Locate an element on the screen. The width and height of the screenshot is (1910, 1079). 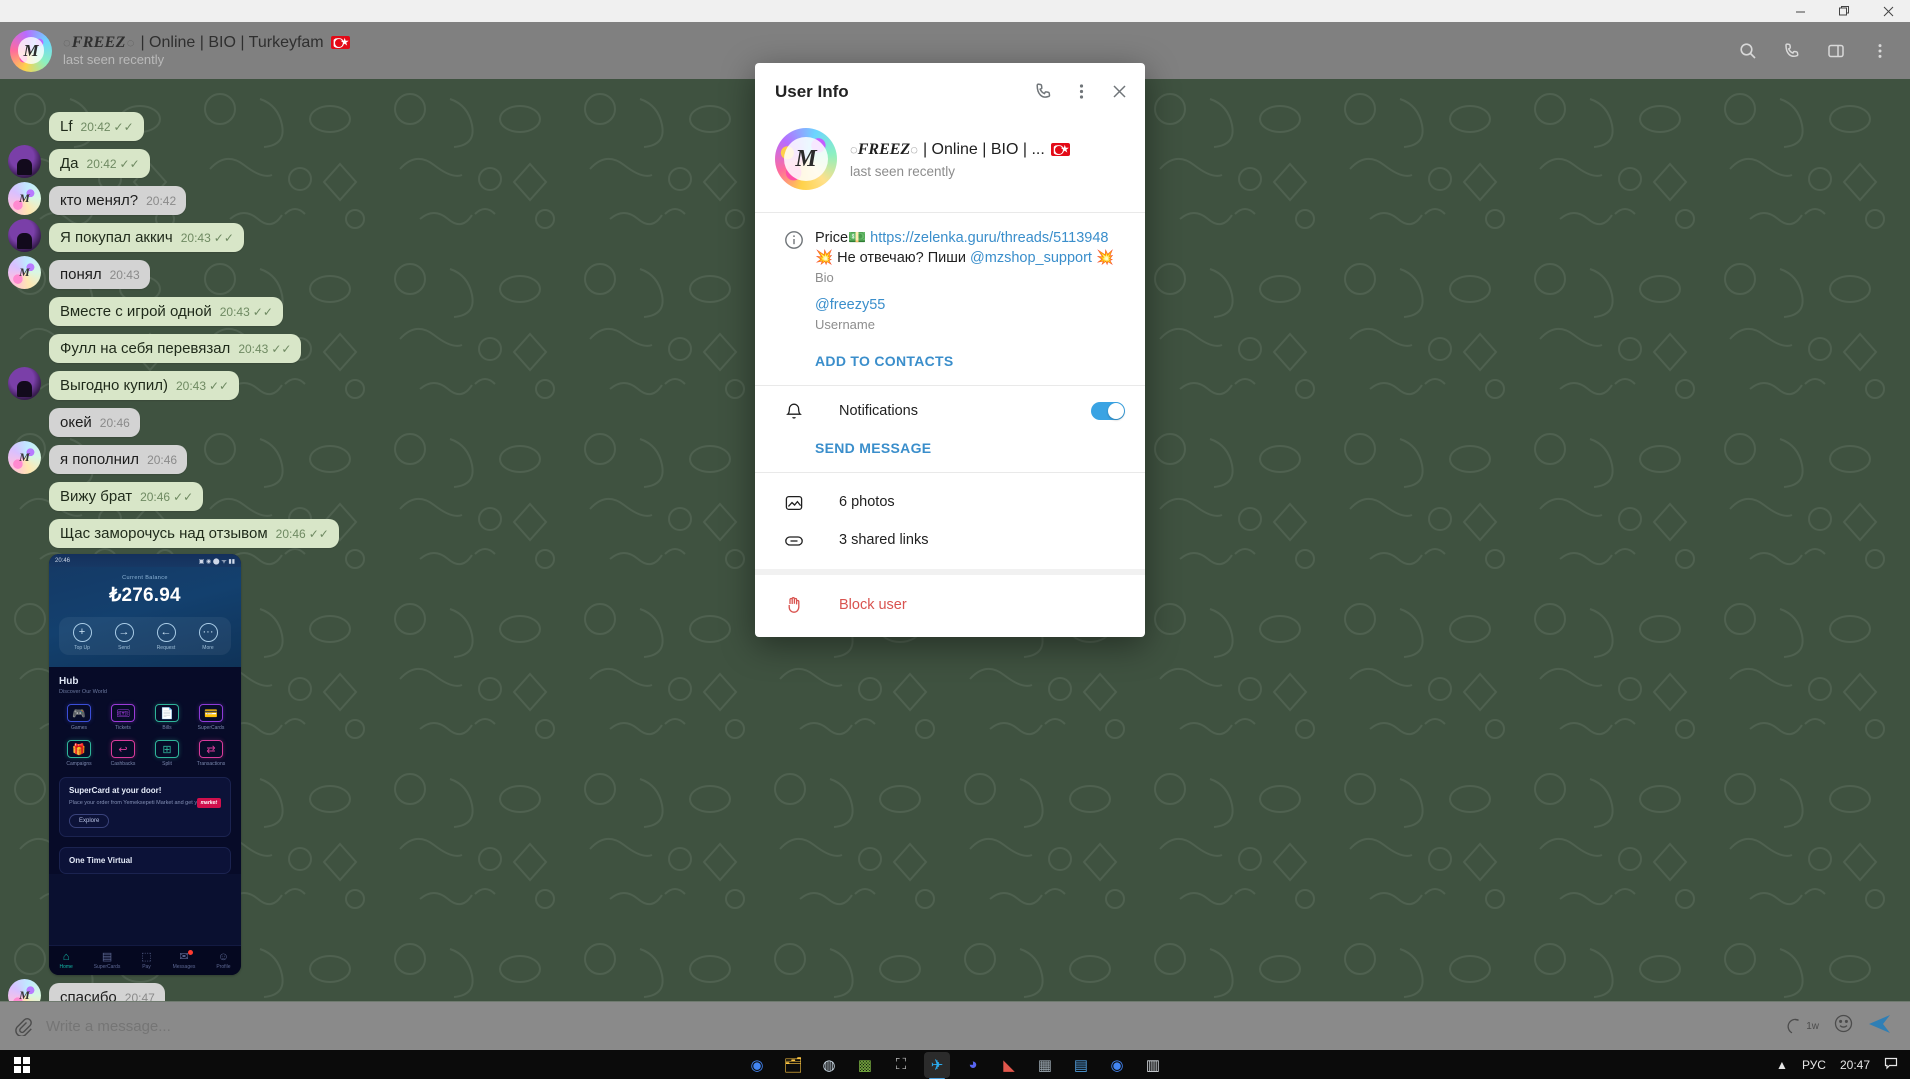
block-hand-icon is located at coordinates (794, 605).